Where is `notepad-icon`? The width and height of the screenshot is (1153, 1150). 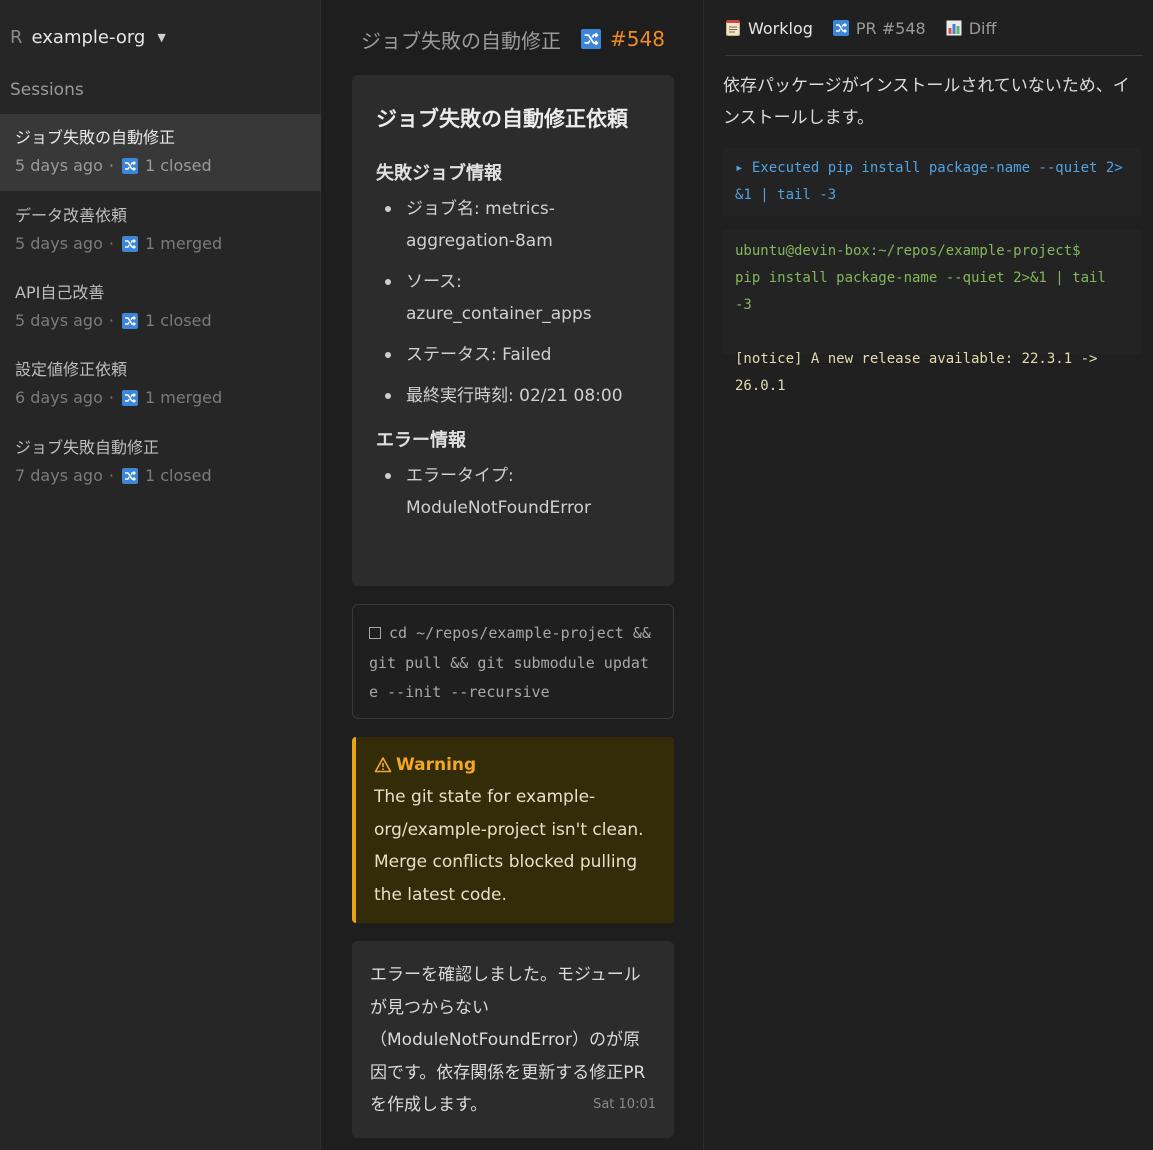 notepad-icon is located at coordinates (733, 28).